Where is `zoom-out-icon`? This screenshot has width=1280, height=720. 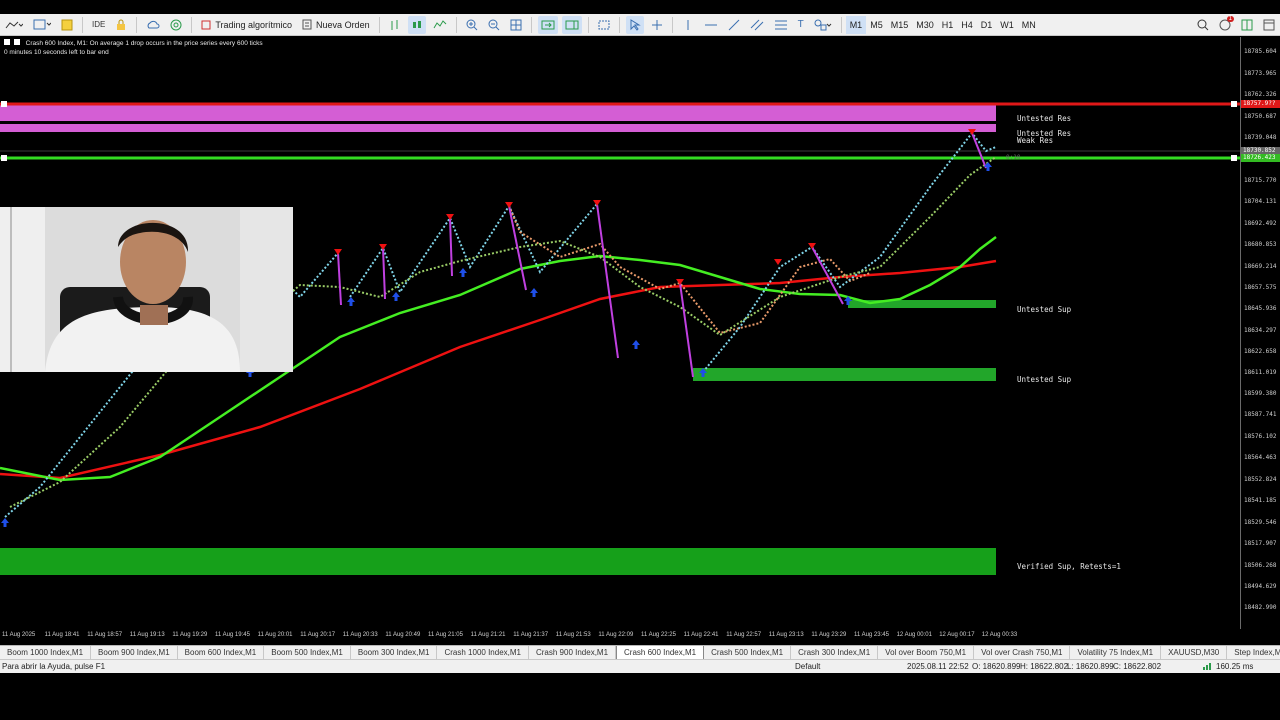
zoom-out-icon is located at coordinates (494, 25).